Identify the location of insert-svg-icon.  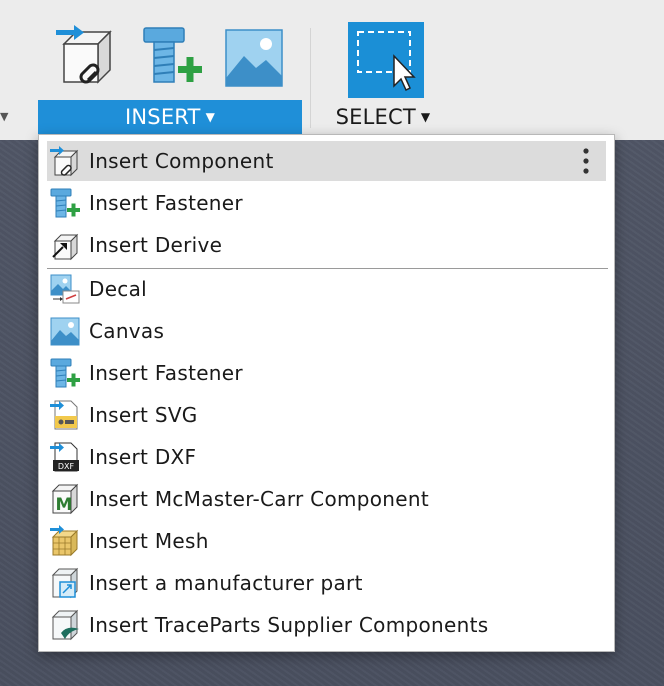
(64, 415).